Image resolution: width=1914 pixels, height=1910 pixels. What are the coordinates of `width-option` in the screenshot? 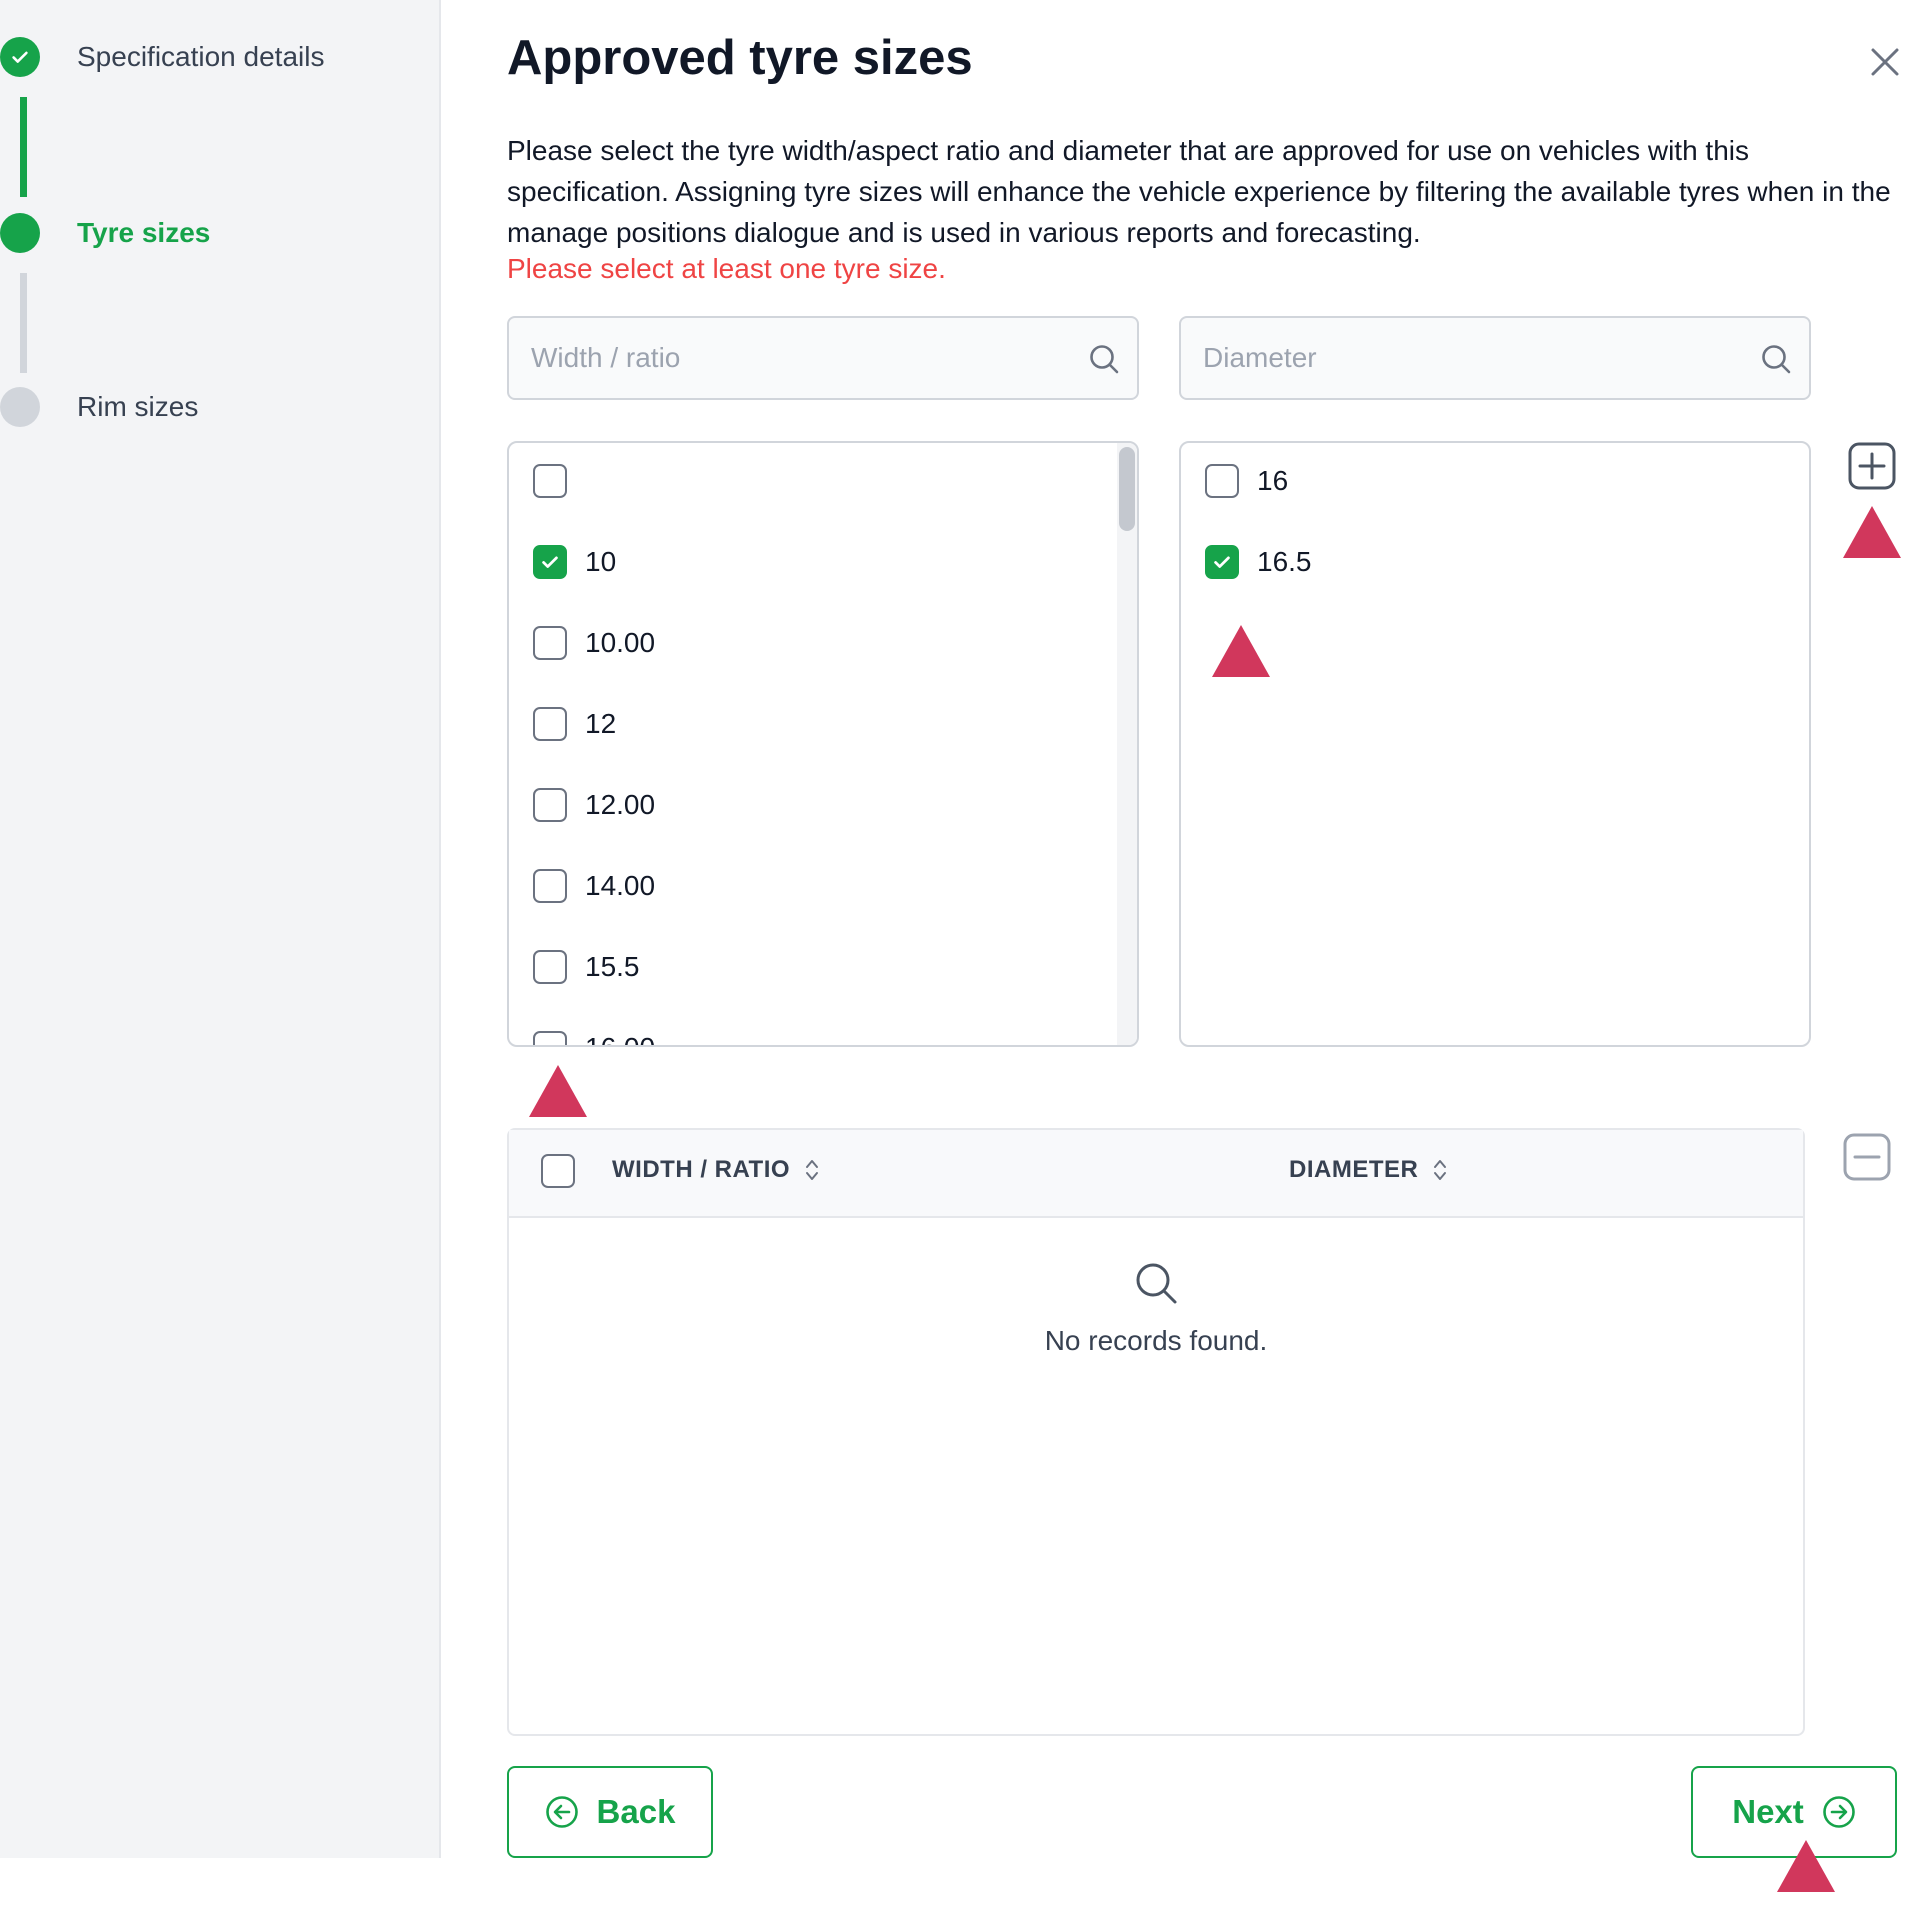 It's located at (559, 481).